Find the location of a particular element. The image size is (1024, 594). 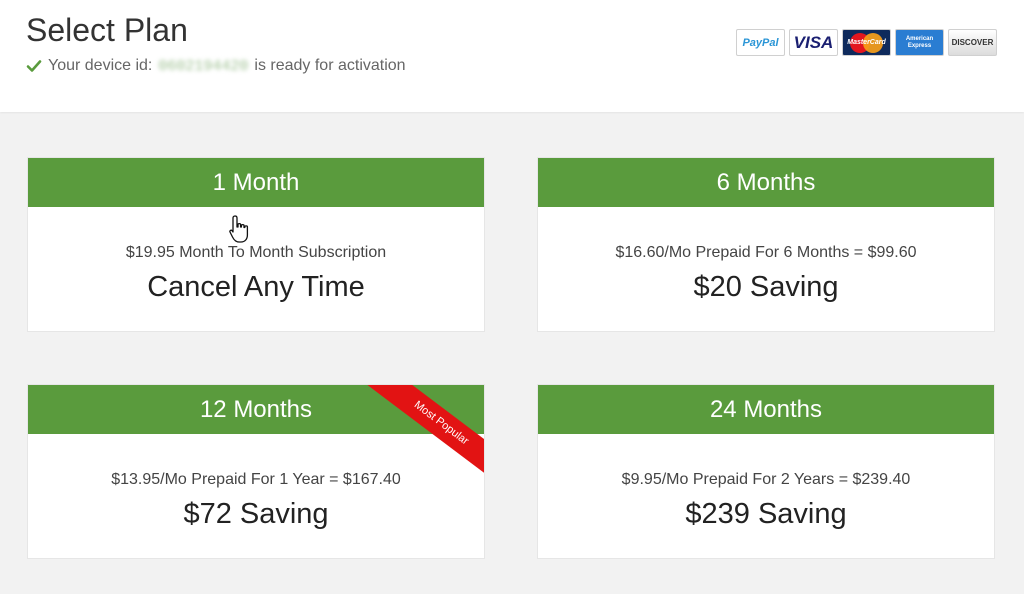

device-suffix: is ready for activation is located at coordinates (330, 65).